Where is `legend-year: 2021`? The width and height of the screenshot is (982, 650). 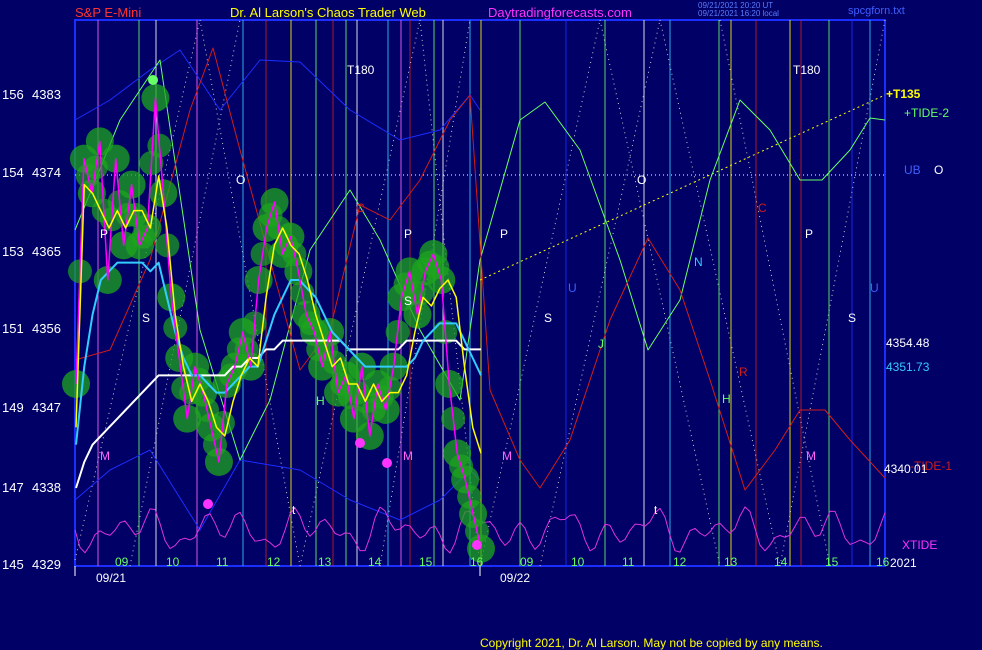
legend-year: 2021 is located at coordinates (903, 563).